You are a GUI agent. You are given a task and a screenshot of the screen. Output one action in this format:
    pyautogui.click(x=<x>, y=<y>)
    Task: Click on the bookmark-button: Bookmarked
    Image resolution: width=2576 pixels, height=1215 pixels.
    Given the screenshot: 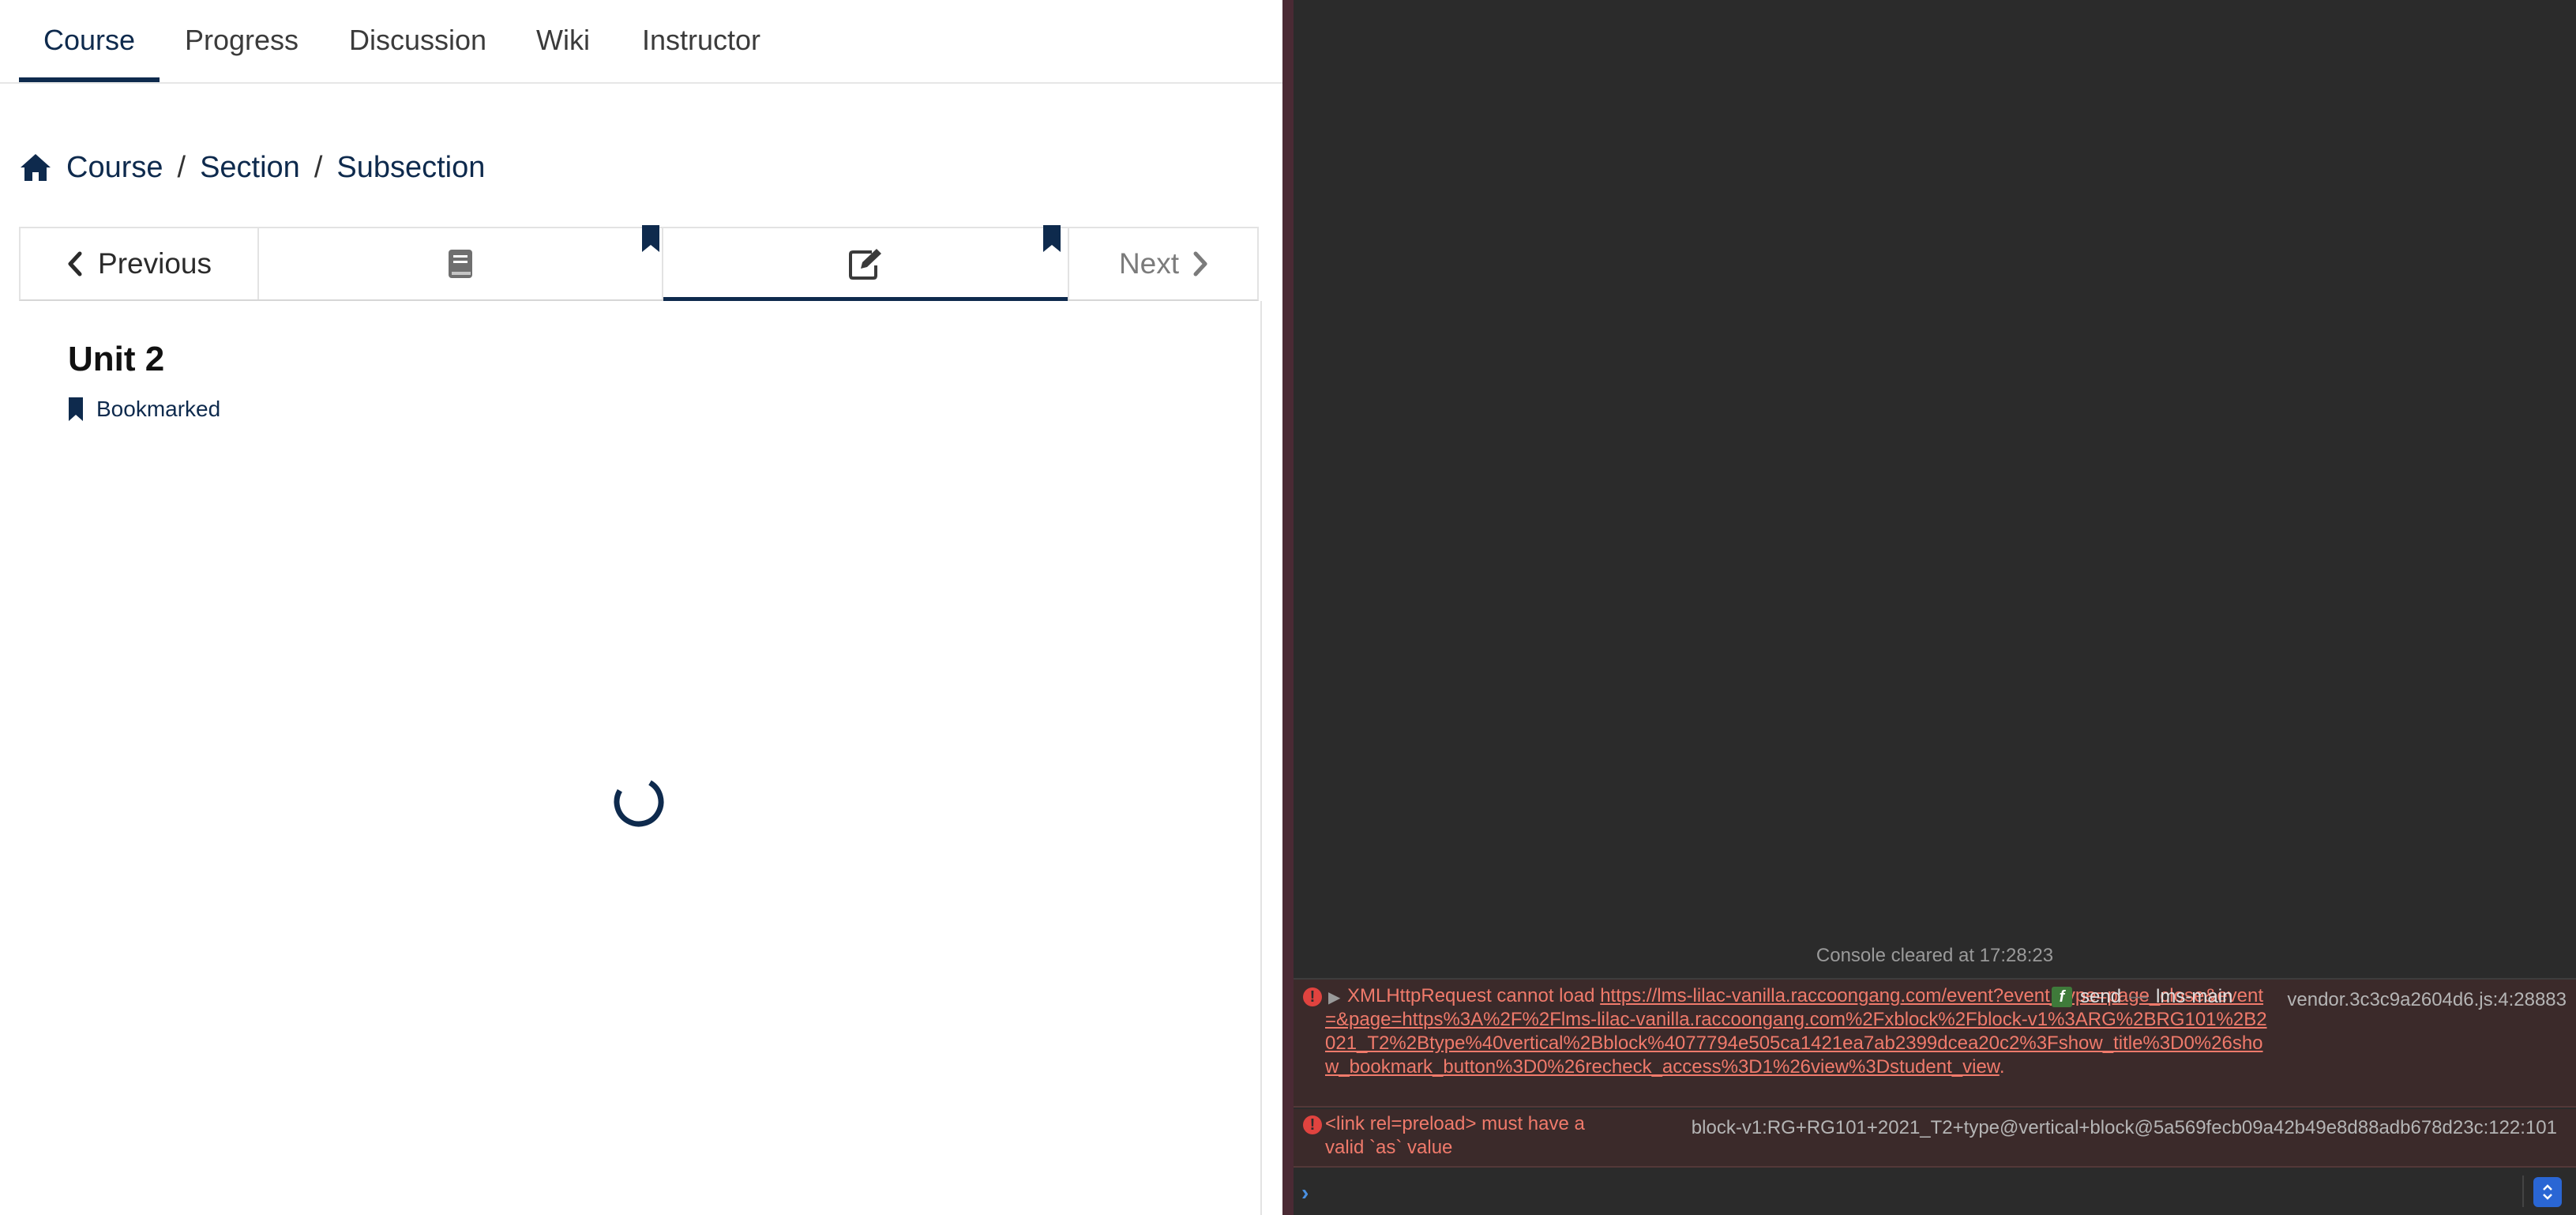 What is the action you would take?
    pyautogui.click(x=144, y=409)
    